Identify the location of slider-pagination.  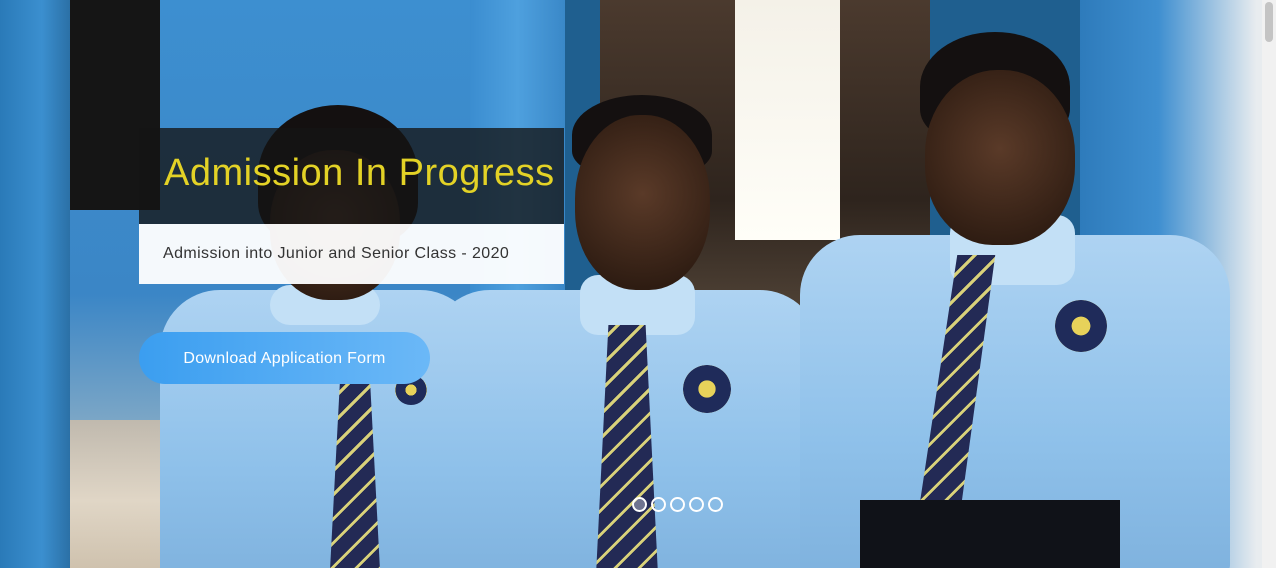
(677, 504).